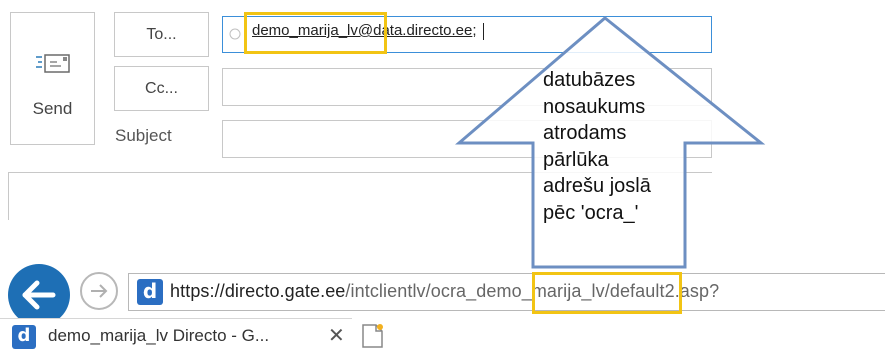 This screenshot has height=354, width=885. What do you see at coordinates (594, 106) in the screenshot?
I see `annotation-line: nosaukums` at bounding box center [594, 106].